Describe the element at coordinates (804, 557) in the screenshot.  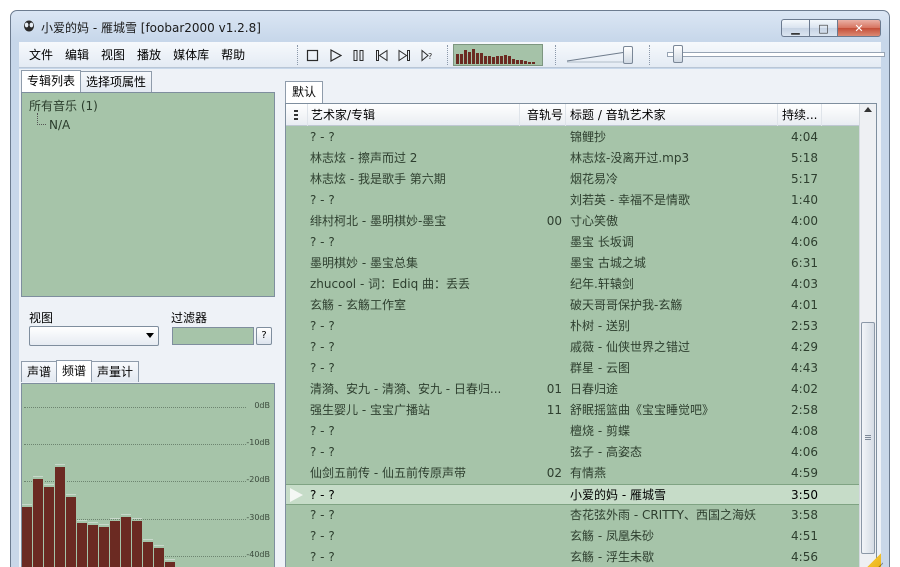
I see `row-duration: 4:56` at that location.